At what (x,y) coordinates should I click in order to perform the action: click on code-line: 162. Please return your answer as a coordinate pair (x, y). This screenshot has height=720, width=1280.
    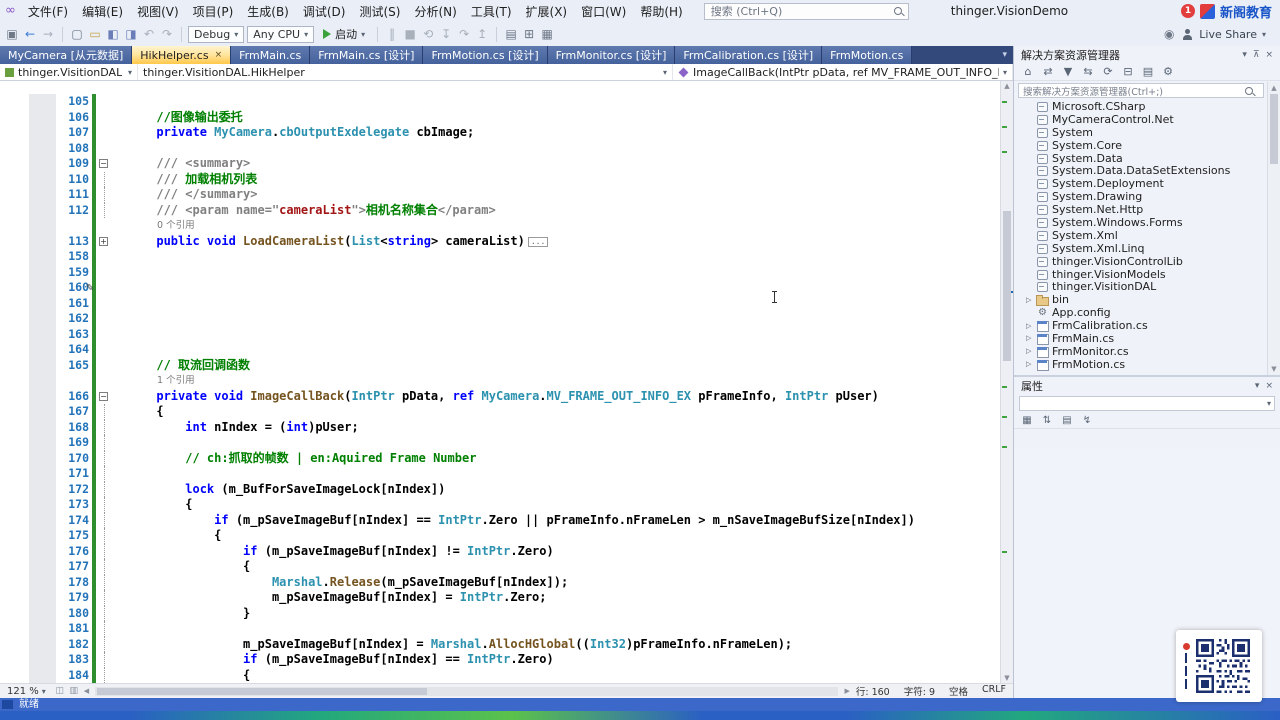
    Looking at the image, I should click on (500, 319).